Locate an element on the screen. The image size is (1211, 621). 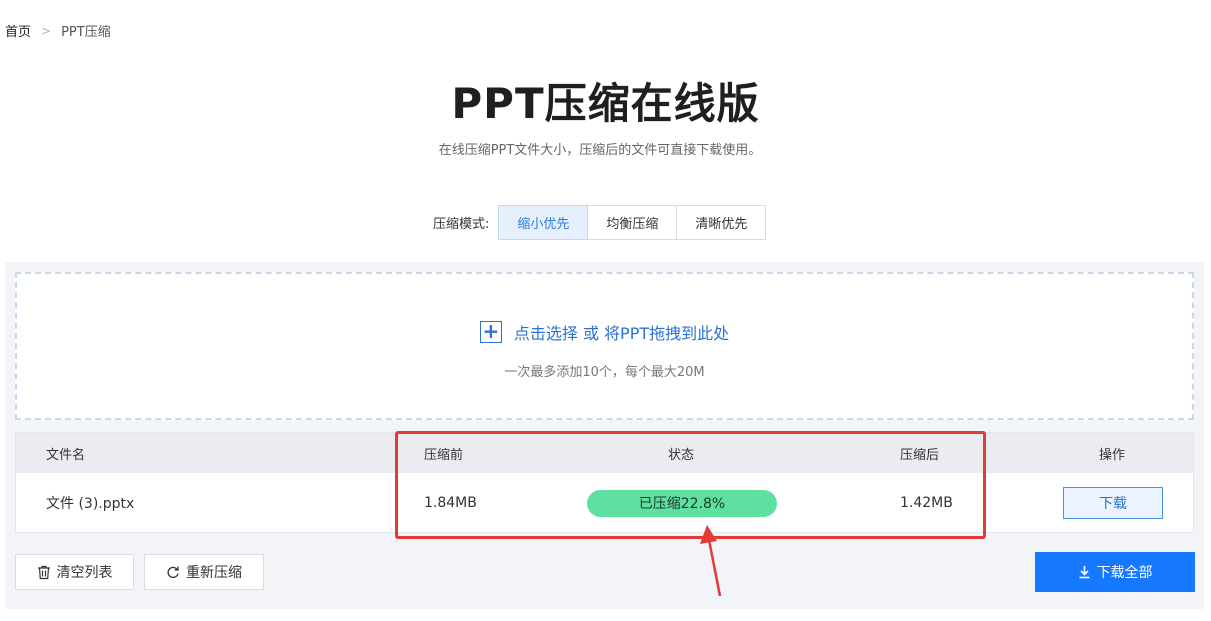
header-action: 操作 is located at coordinates (1112, 455).